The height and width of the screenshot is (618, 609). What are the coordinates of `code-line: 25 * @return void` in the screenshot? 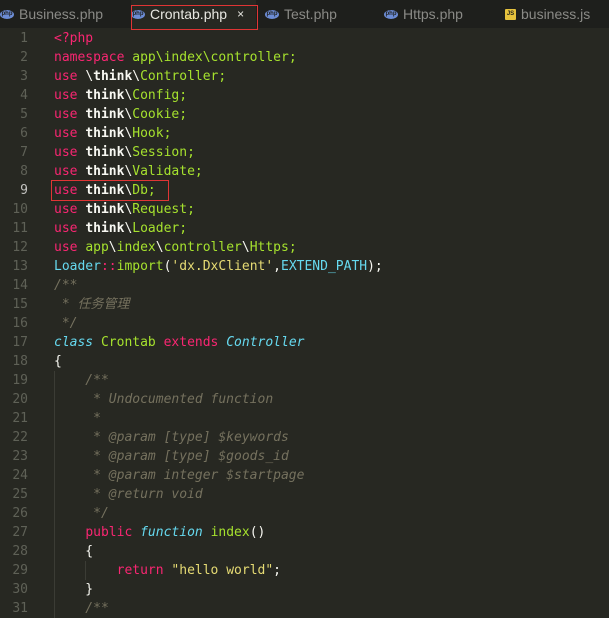 It's located at (304, 494).